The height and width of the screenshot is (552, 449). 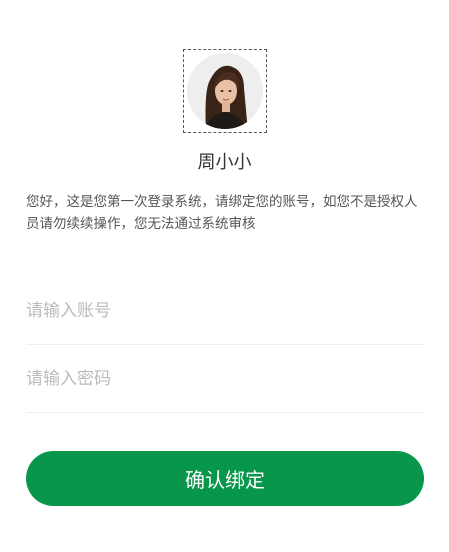 I want to click on password-input, so click(x=225, y=378).